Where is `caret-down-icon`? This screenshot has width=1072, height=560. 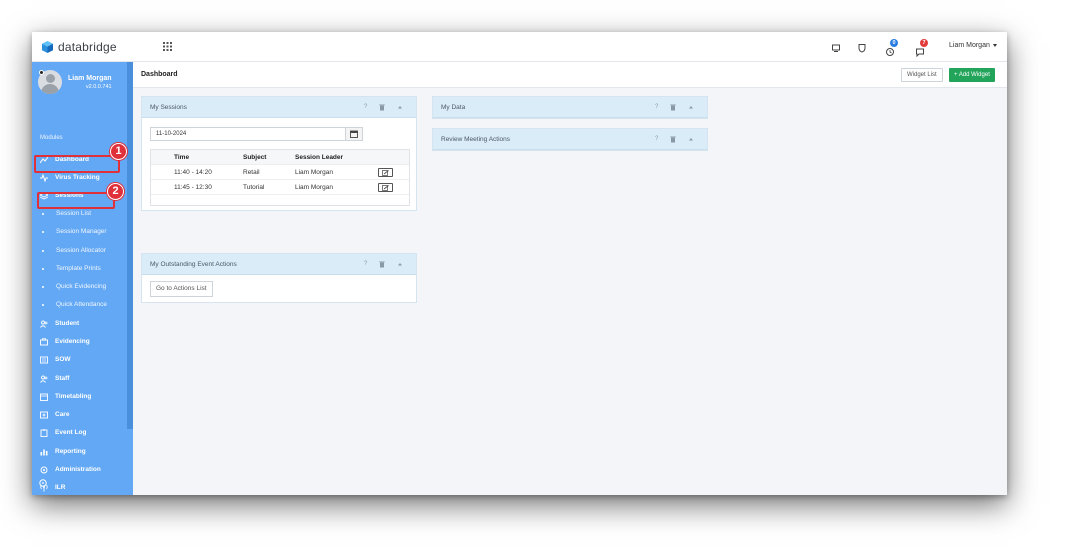
caret-down-icon is located at coordinates (994, 45).